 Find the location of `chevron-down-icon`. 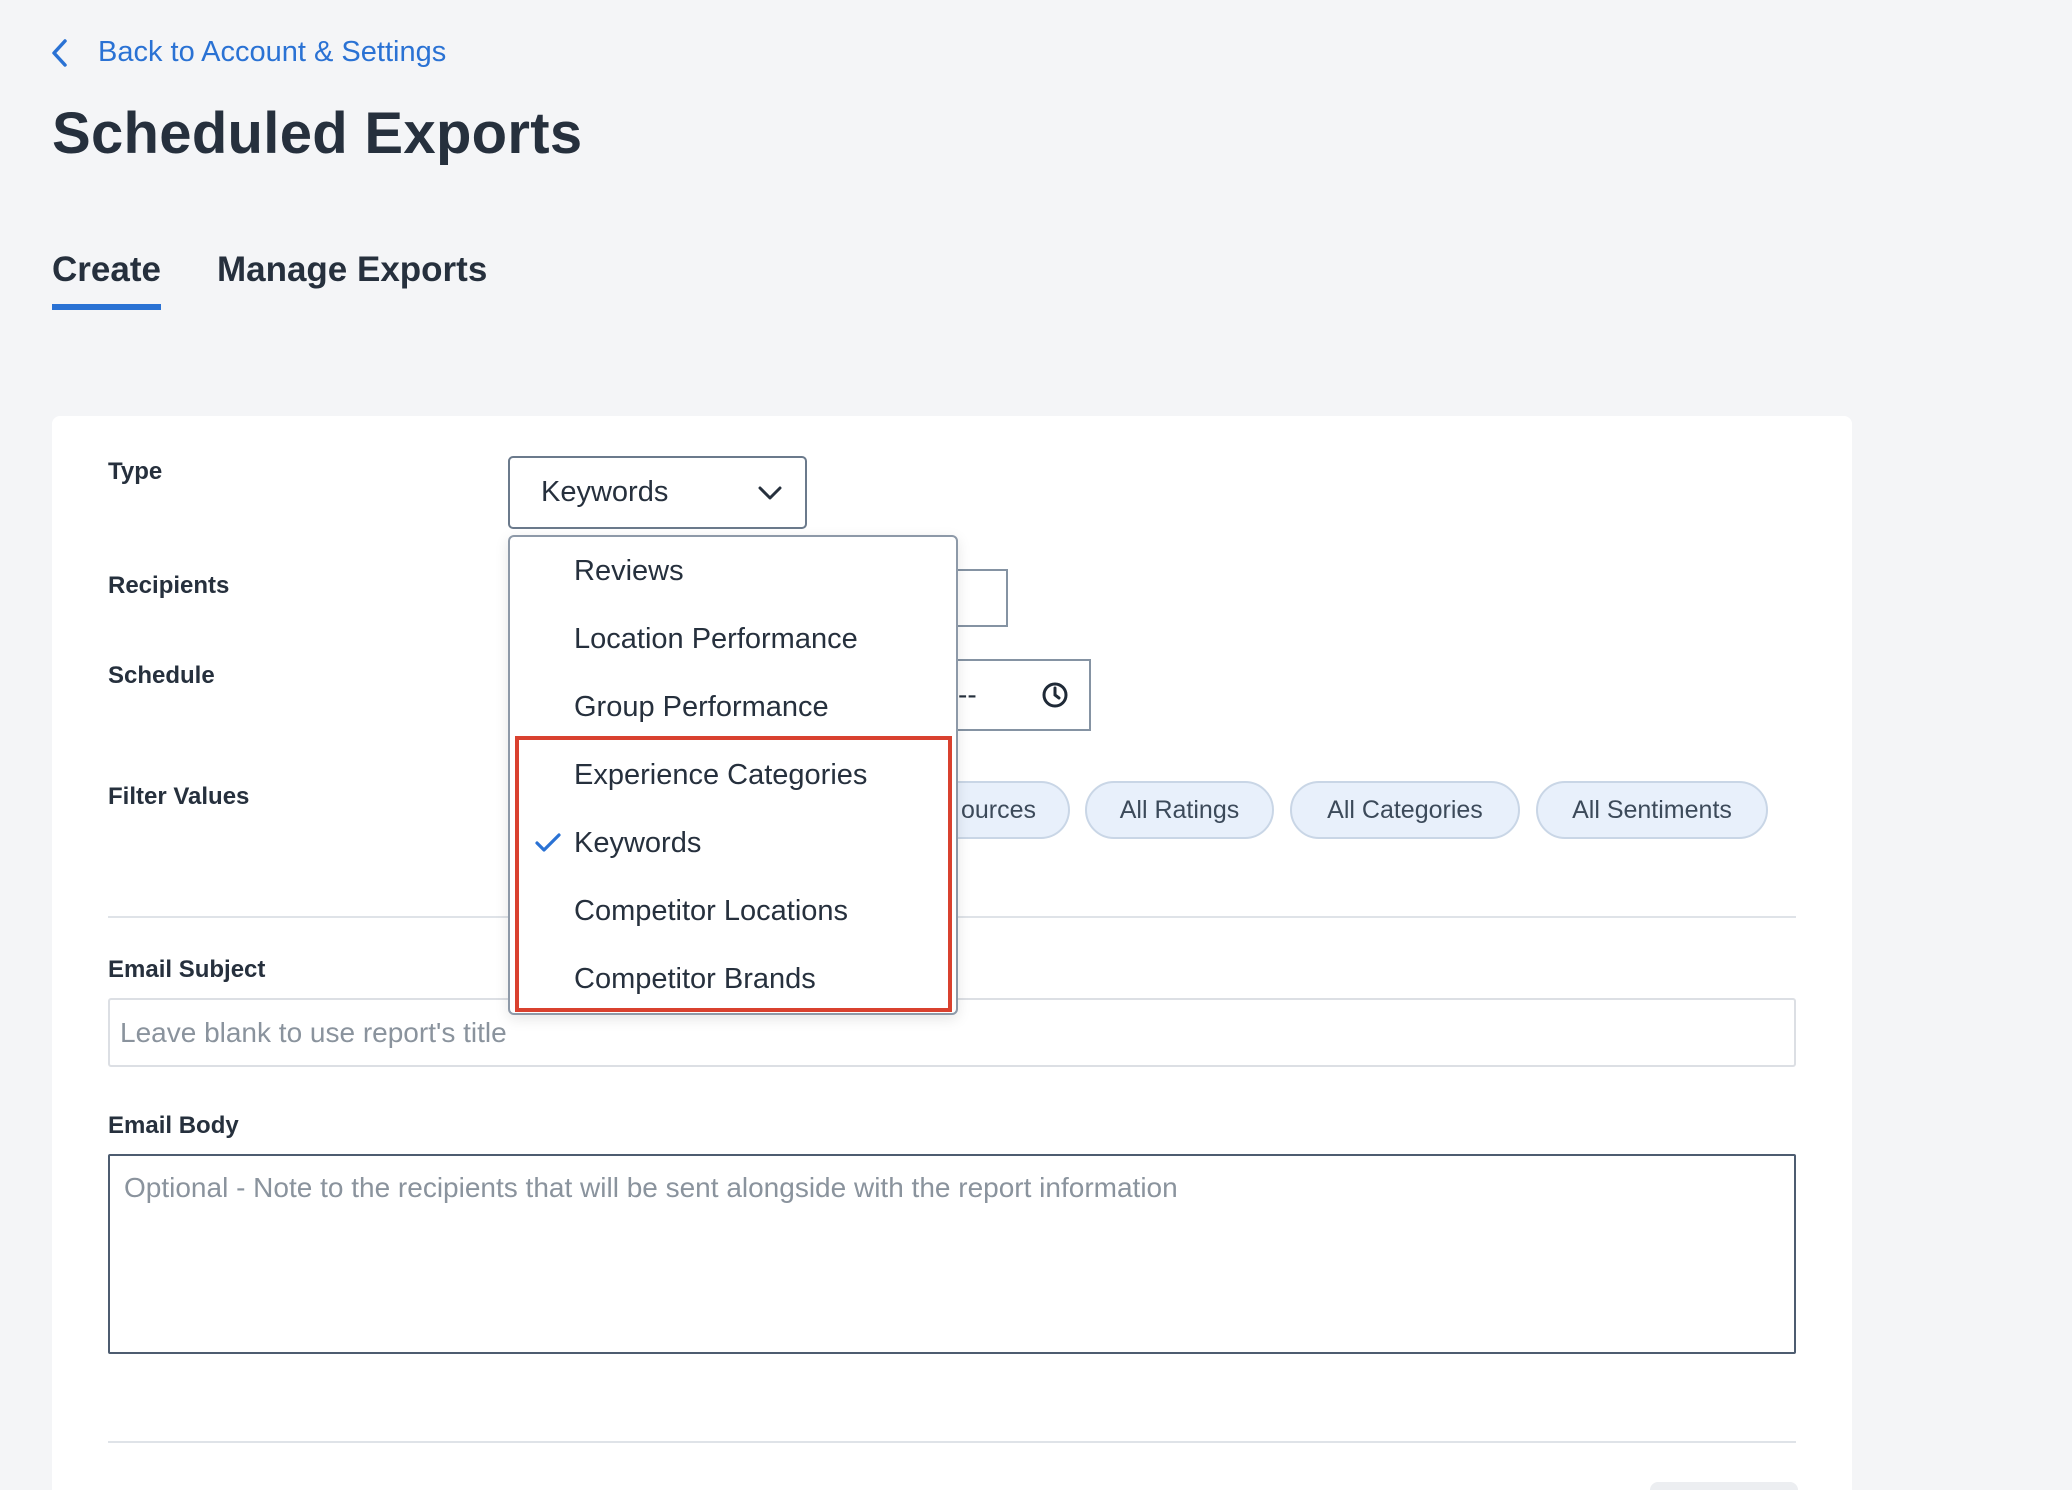

chevron-down-icon is located at coordinates (770, 492).